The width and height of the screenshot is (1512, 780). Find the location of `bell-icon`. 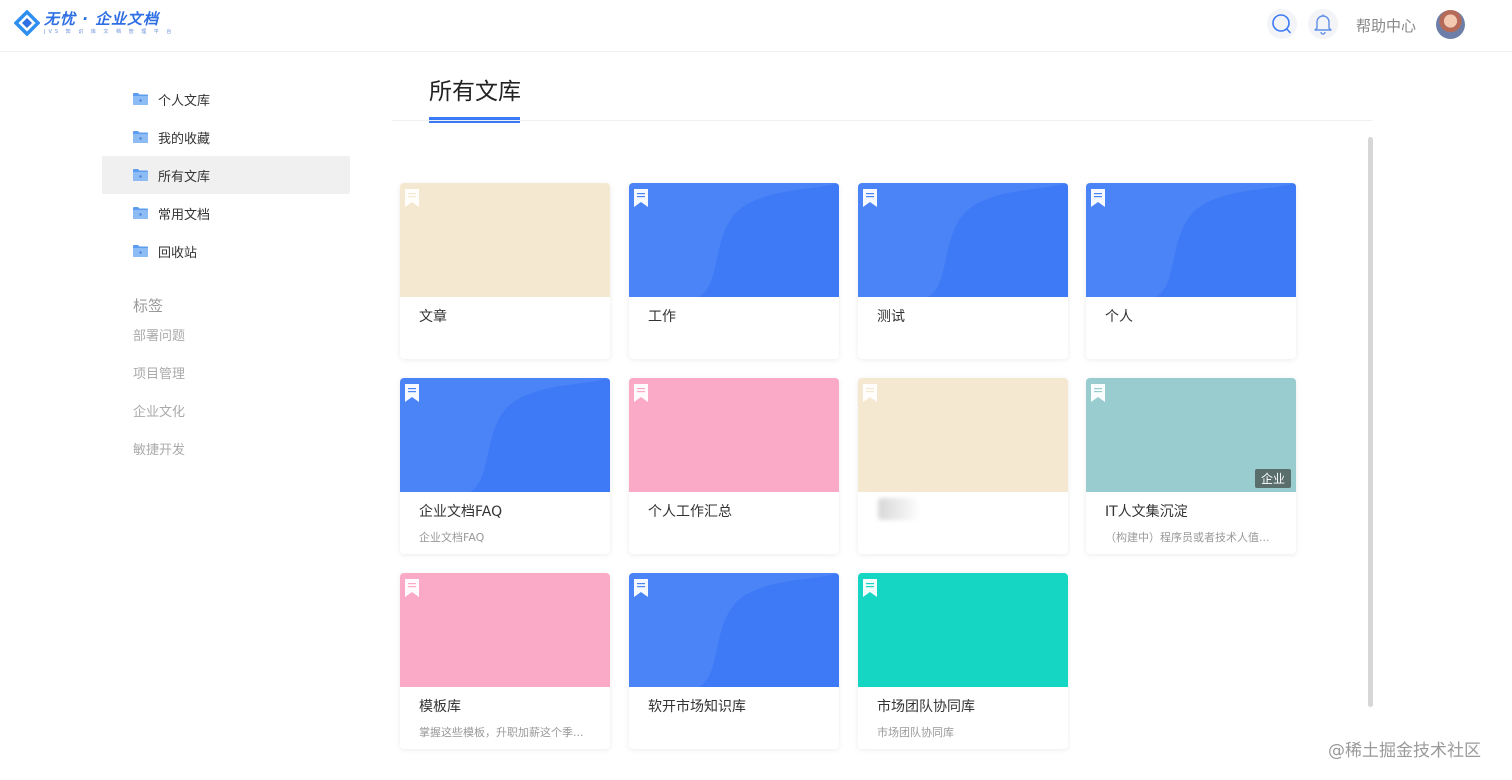

bell-icon is located at coordinates (1323, 24).